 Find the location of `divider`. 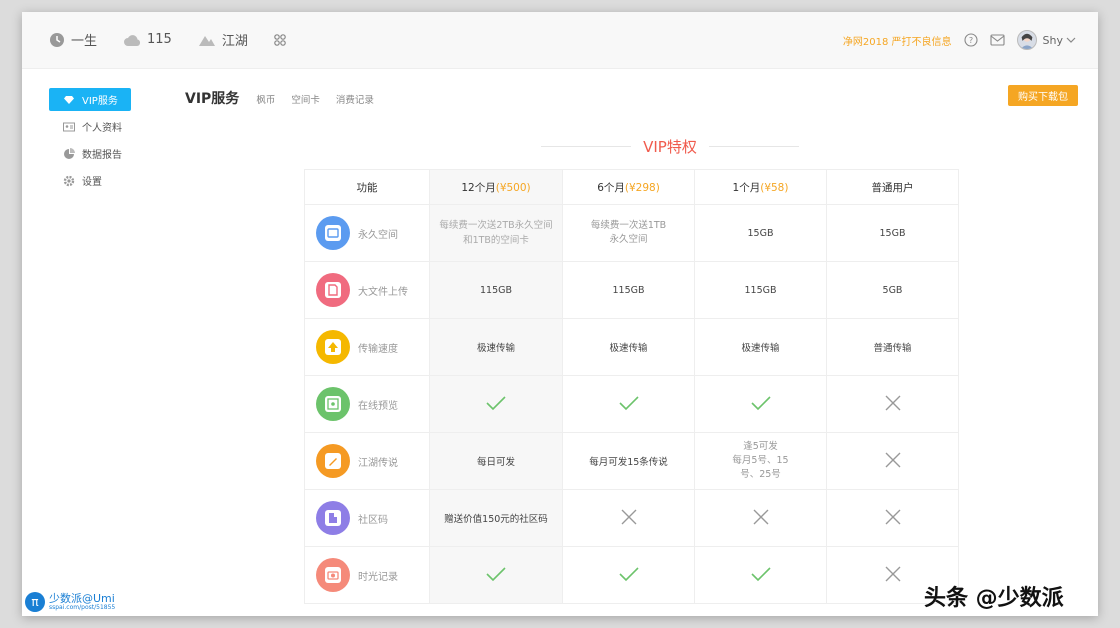

divider is located at coordinates (586, 146).